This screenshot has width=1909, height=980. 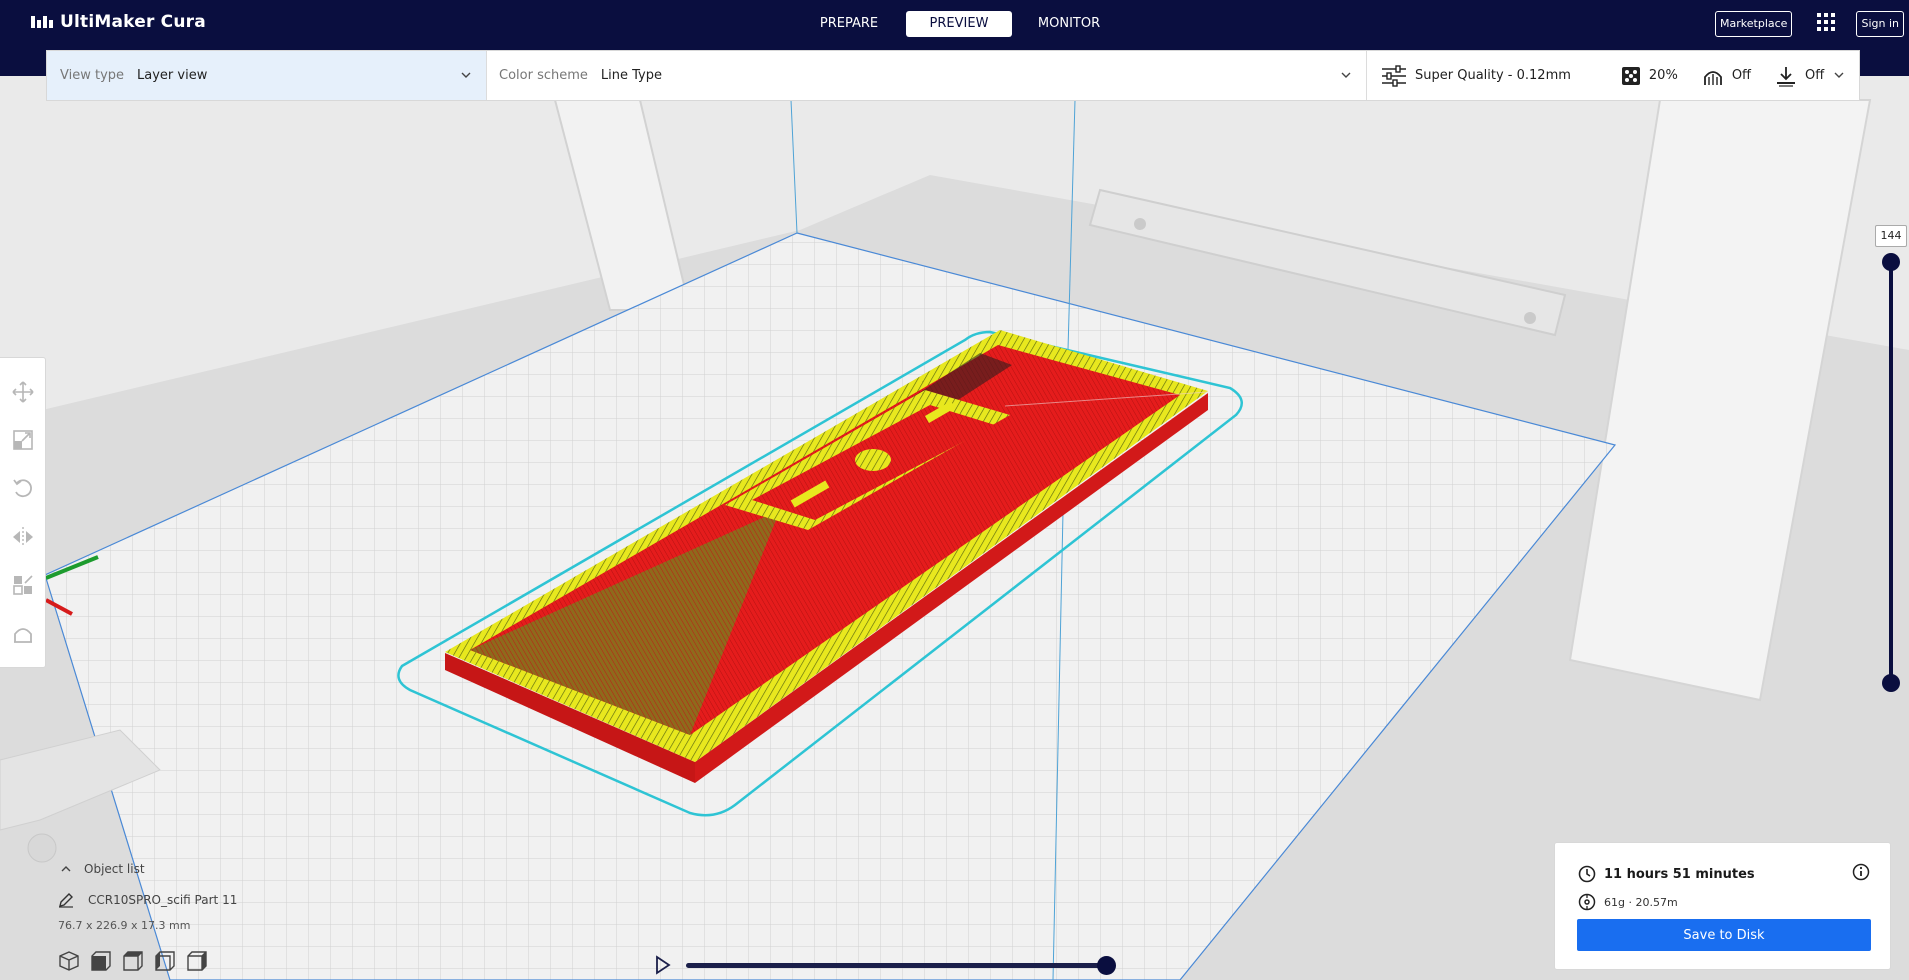 What do you see at coordinates (197, 961) in the screenshot?
I see `right-view-icon` at bounding box center [197, 961].